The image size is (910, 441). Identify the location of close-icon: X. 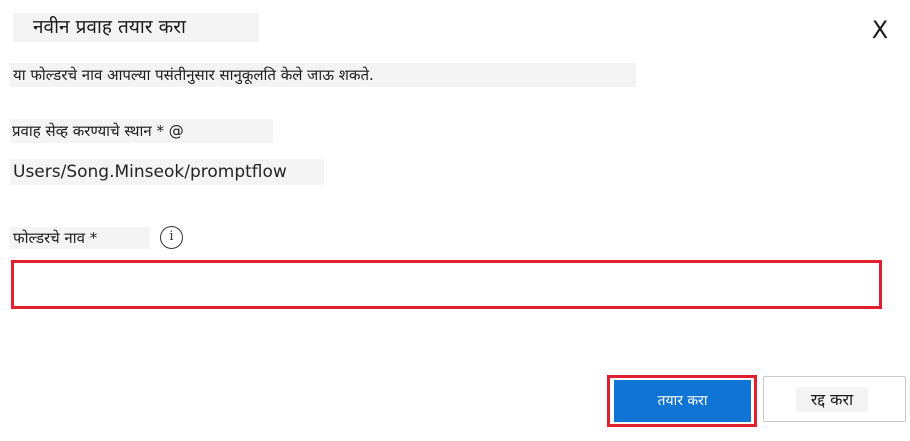
(880, 30).